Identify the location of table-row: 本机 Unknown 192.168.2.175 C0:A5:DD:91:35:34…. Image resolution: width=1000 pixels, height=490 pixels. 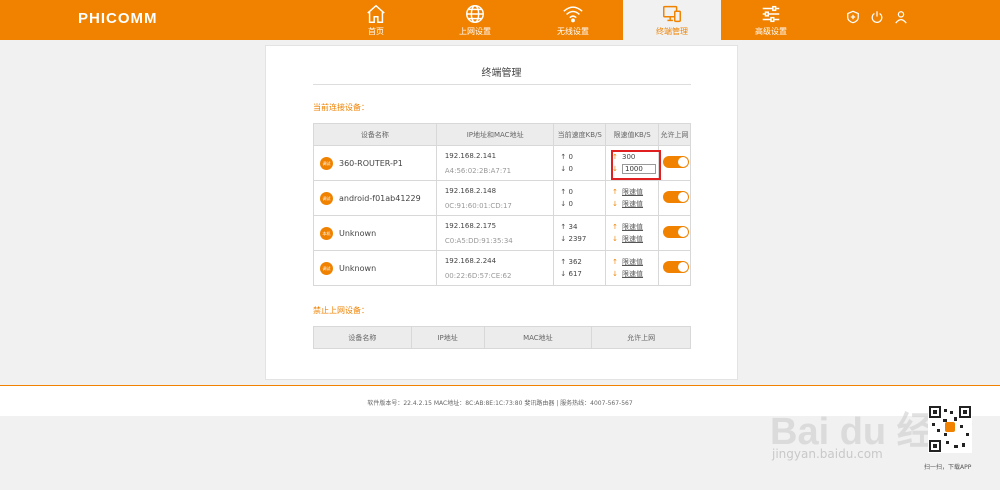
(502, 233).